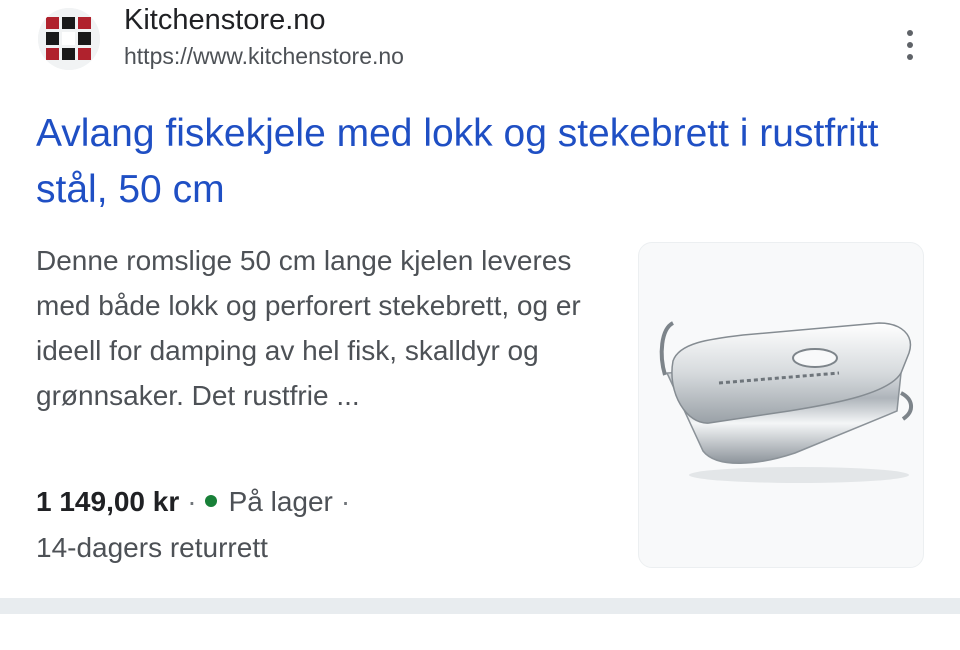  I want to click on in-stock-dot-icon, so click(210, 500).